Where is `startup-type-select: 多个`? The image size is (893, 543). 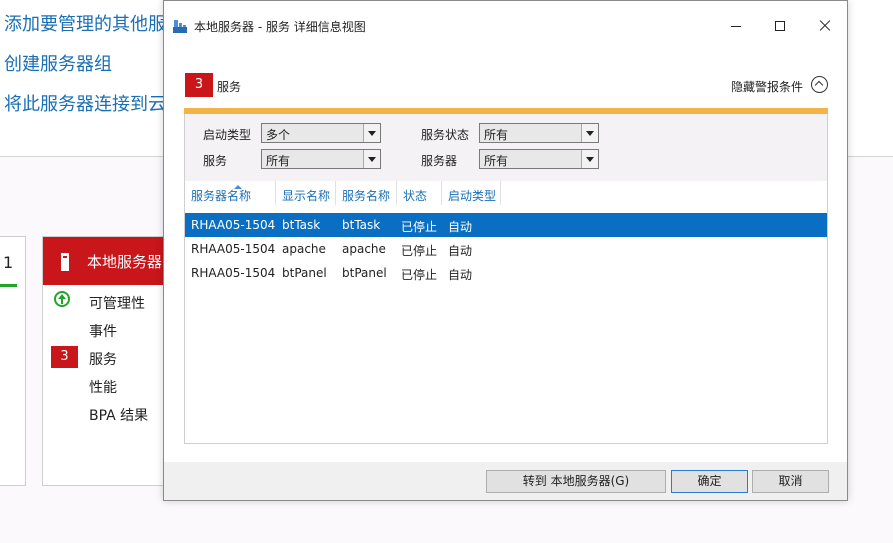
startup-type-select: 多个 is located at coordinates (321, 133).